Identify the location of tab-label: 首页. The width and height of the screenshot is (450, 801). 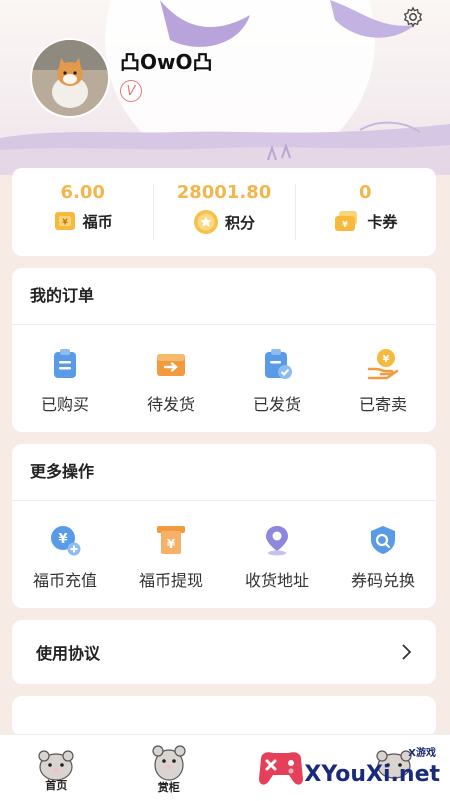
(56, 785).